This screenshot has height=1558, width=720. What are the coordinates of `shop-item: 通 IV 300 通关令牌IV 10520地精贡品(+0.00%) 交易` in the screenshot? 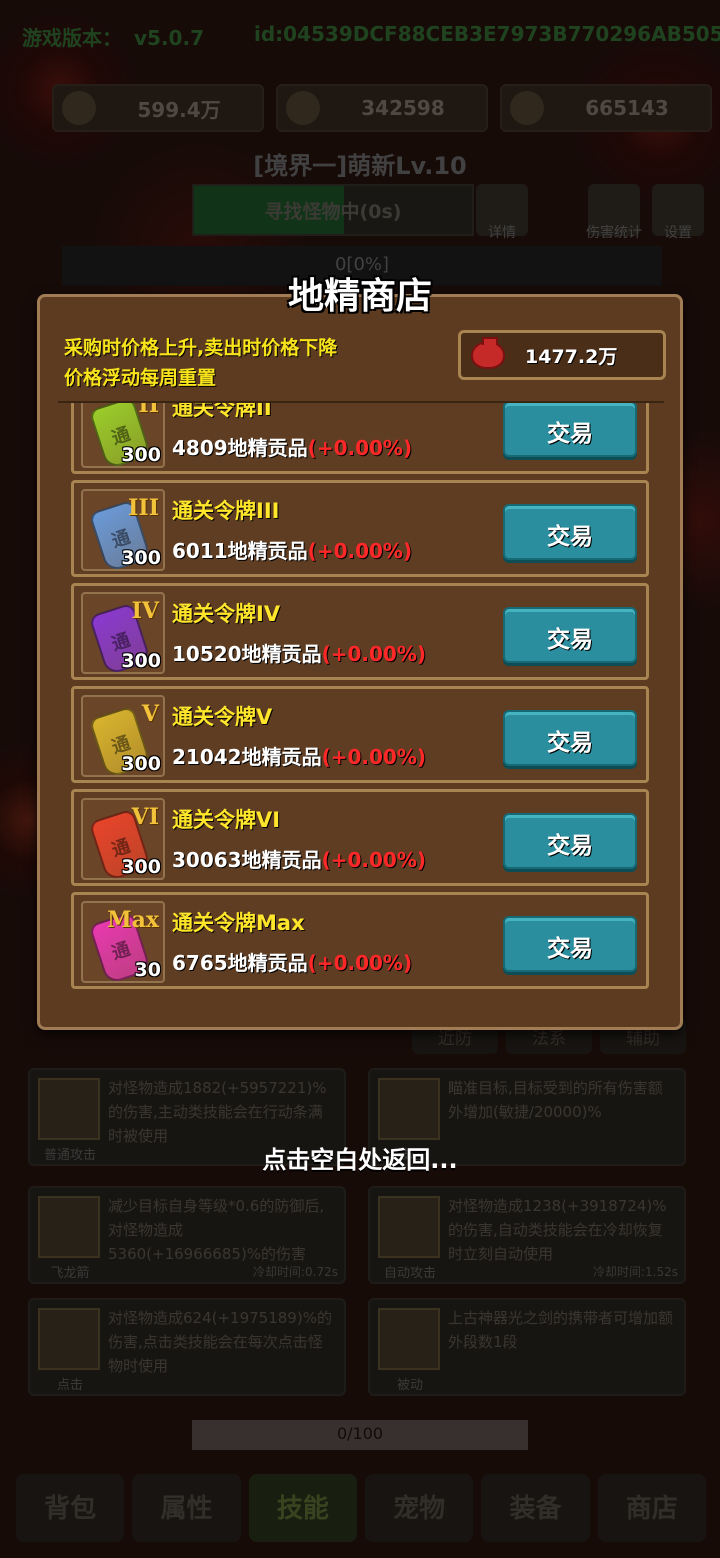 It's located at (360, 631).